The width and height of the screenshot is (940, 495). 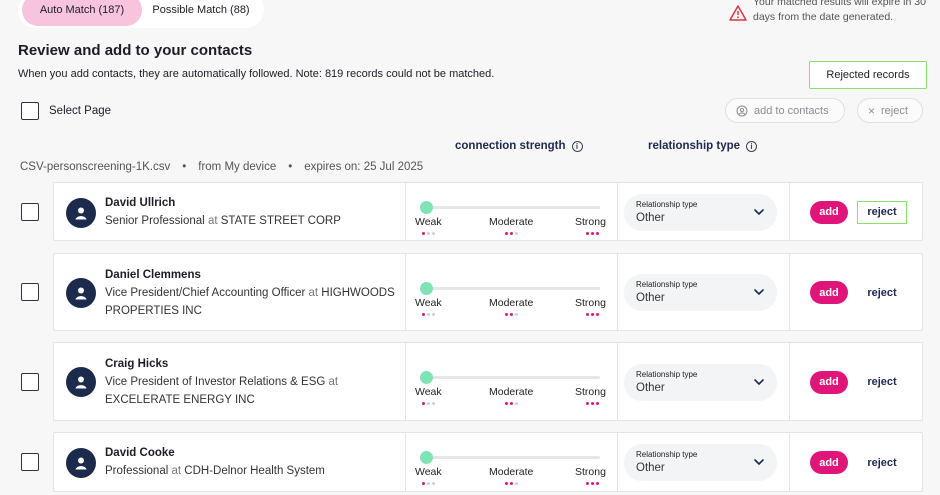 I want to click on contact-company: EXCELERATE ENERGY INC, so click(x=180, y=400).